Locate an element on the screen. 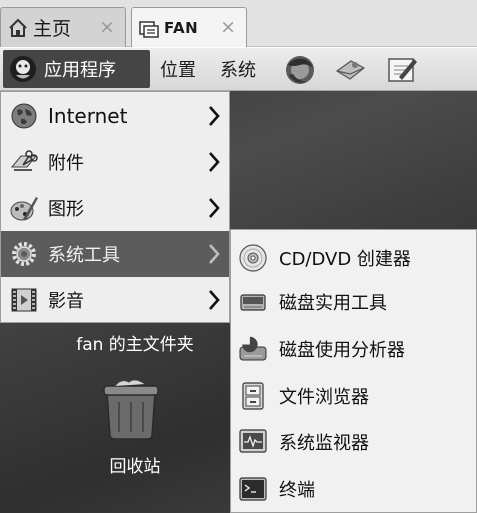  applications-menu-label: 应用程序 is located at coordinates (80, 70).